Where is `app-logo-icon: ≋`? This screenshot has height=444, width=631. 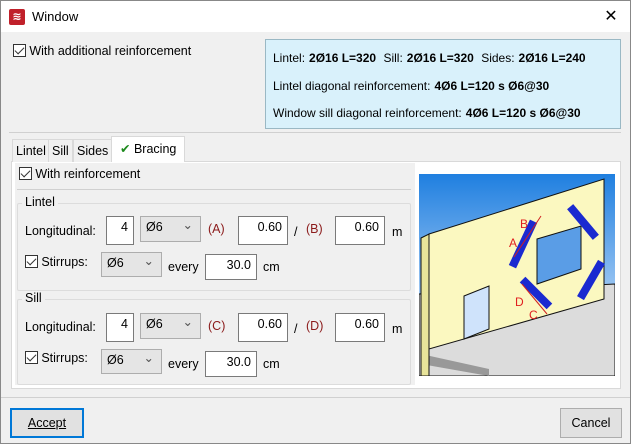 app-logo-icon: ≋ is located at coordinates (17, 17).